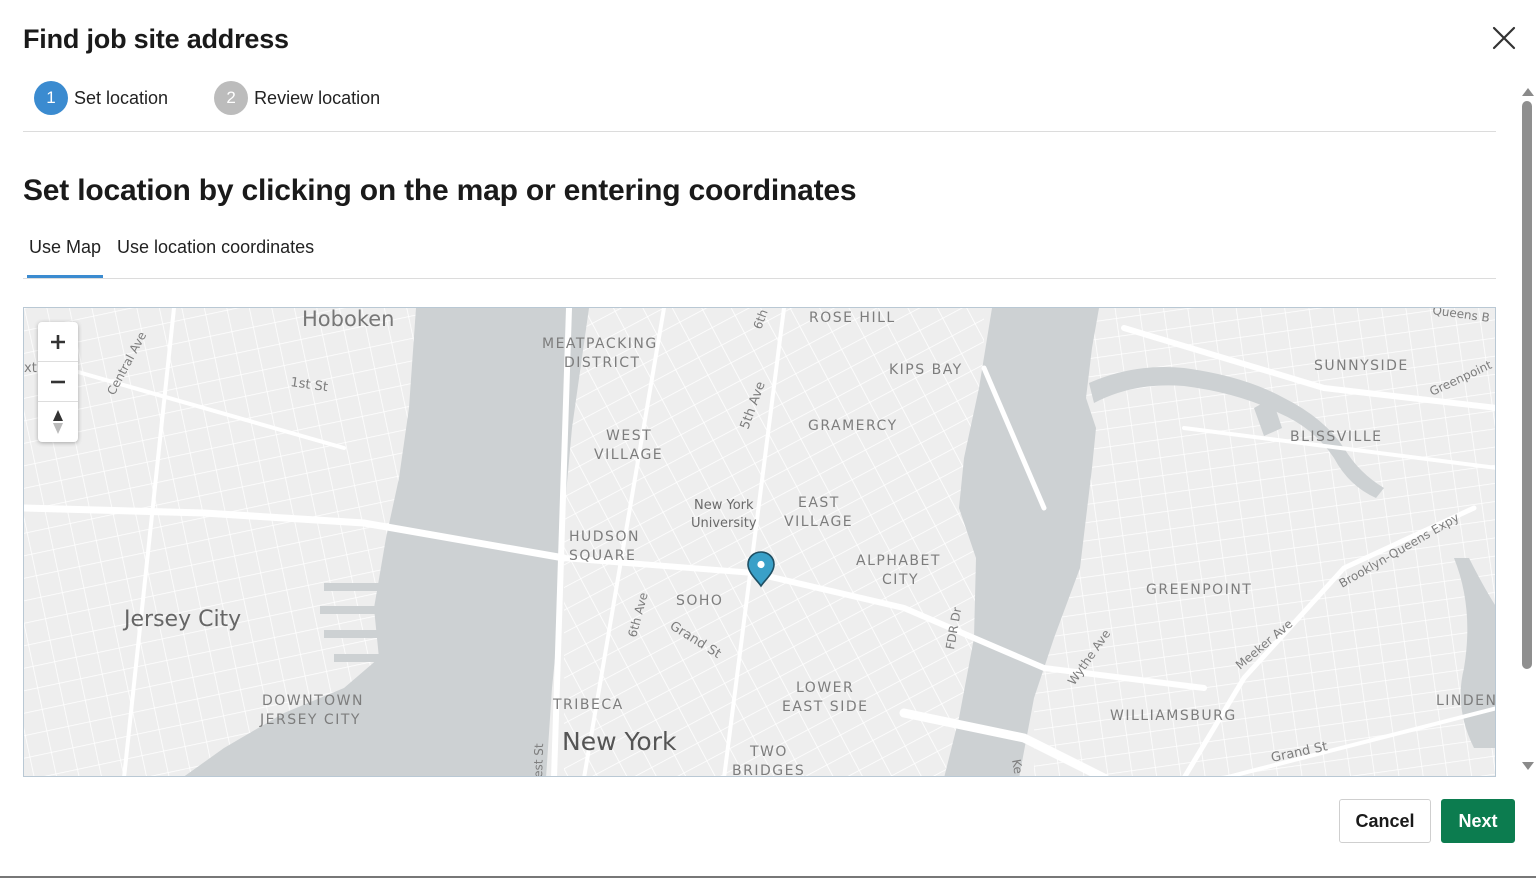  What do you see at coordinates (768, 770) in the screenshot?
I see `label-two-bridges-line2: BRIDGES` at bounding box center [768, 770].